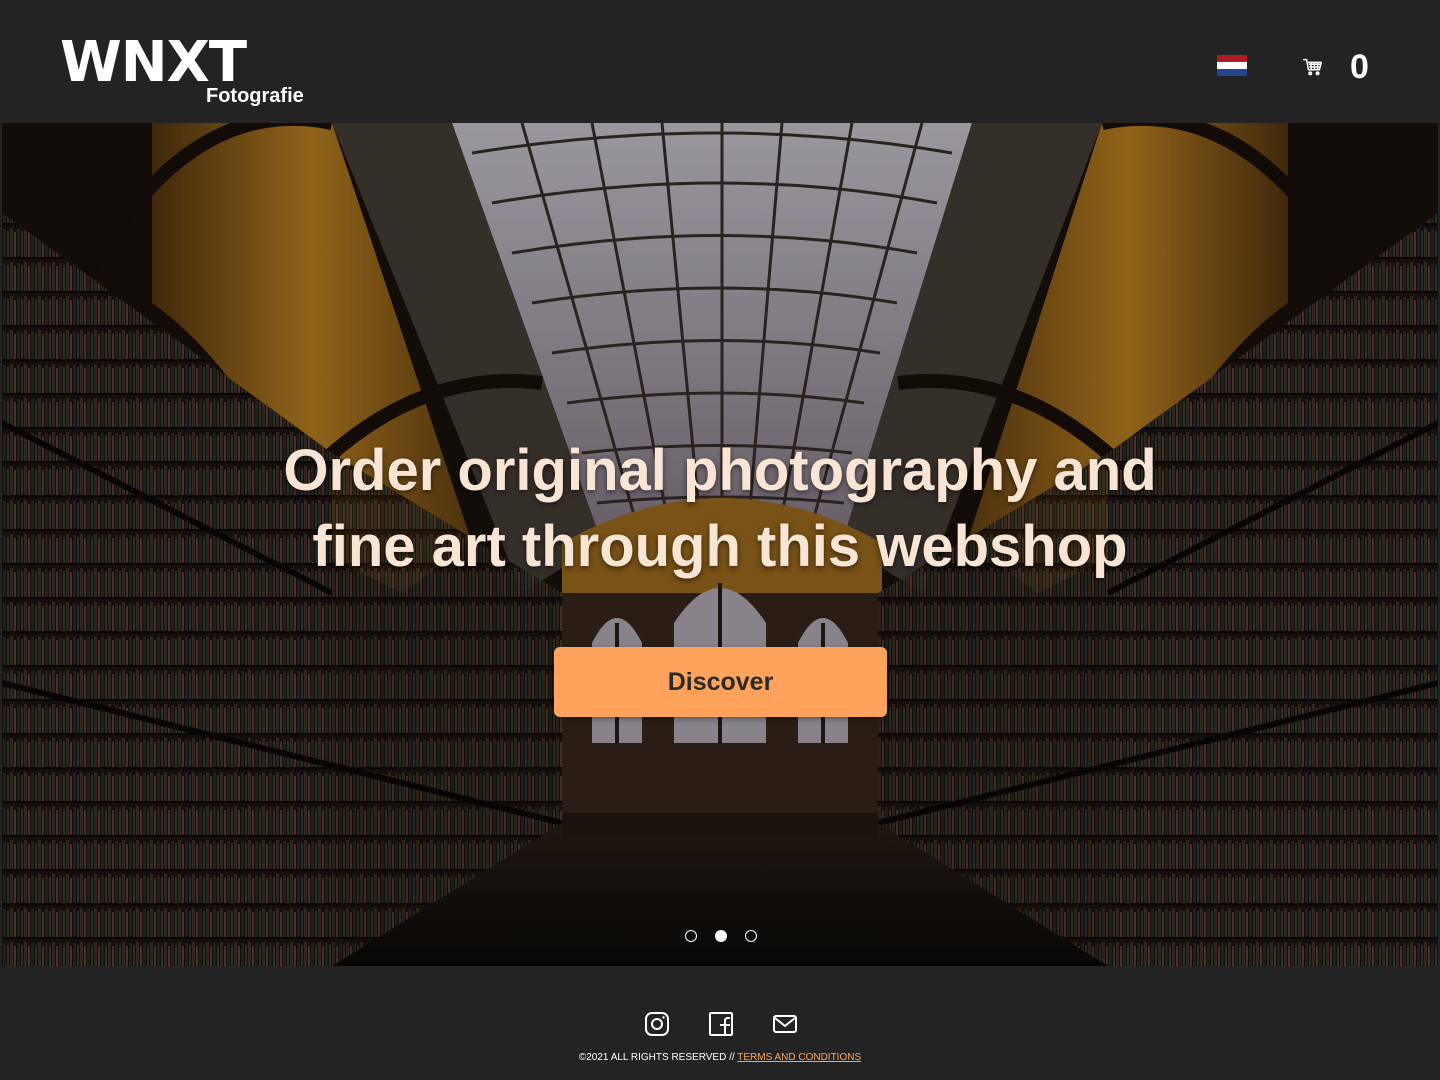 The height and width of the screenshot is (1080, 1440). I want to click on facebook-link, so click(721, 1024).